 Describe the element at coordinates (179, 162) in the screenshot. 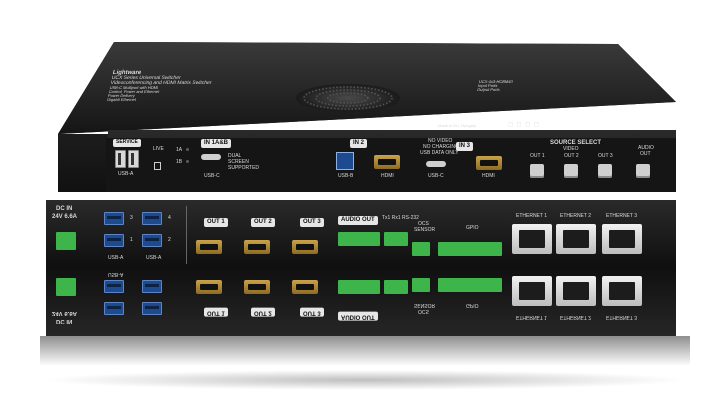

I see `led-1b-label: 1B` at that location.